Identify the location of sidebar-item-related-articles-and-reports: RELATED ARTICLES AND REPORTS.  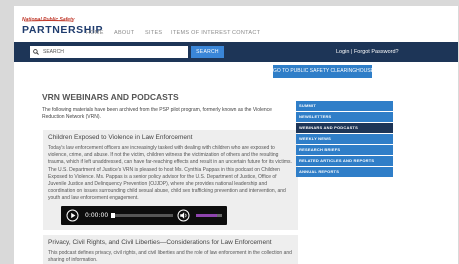
(344, 161).